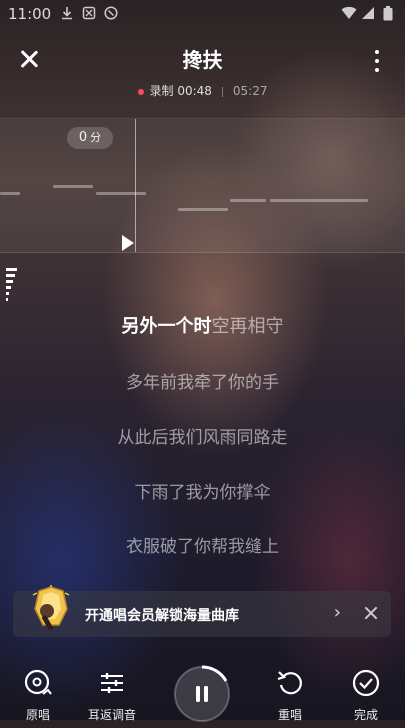 Image resolution: width=405 pixels, height=728 pixels. What do you see at coordinates (250, 91) in the screenshot?
I see `total-duration: 05:27` at bounding box center [250, 91].